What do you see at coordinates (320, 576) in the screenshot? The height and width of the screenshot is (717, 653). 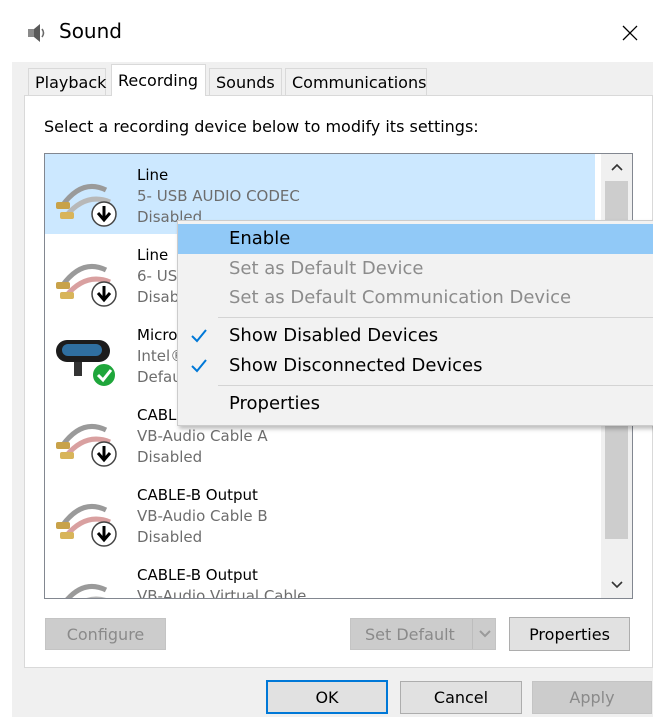 I see `device-row: CABLE-B Output VB-Audio Virtual Cable` at bounding box center [320, 576].